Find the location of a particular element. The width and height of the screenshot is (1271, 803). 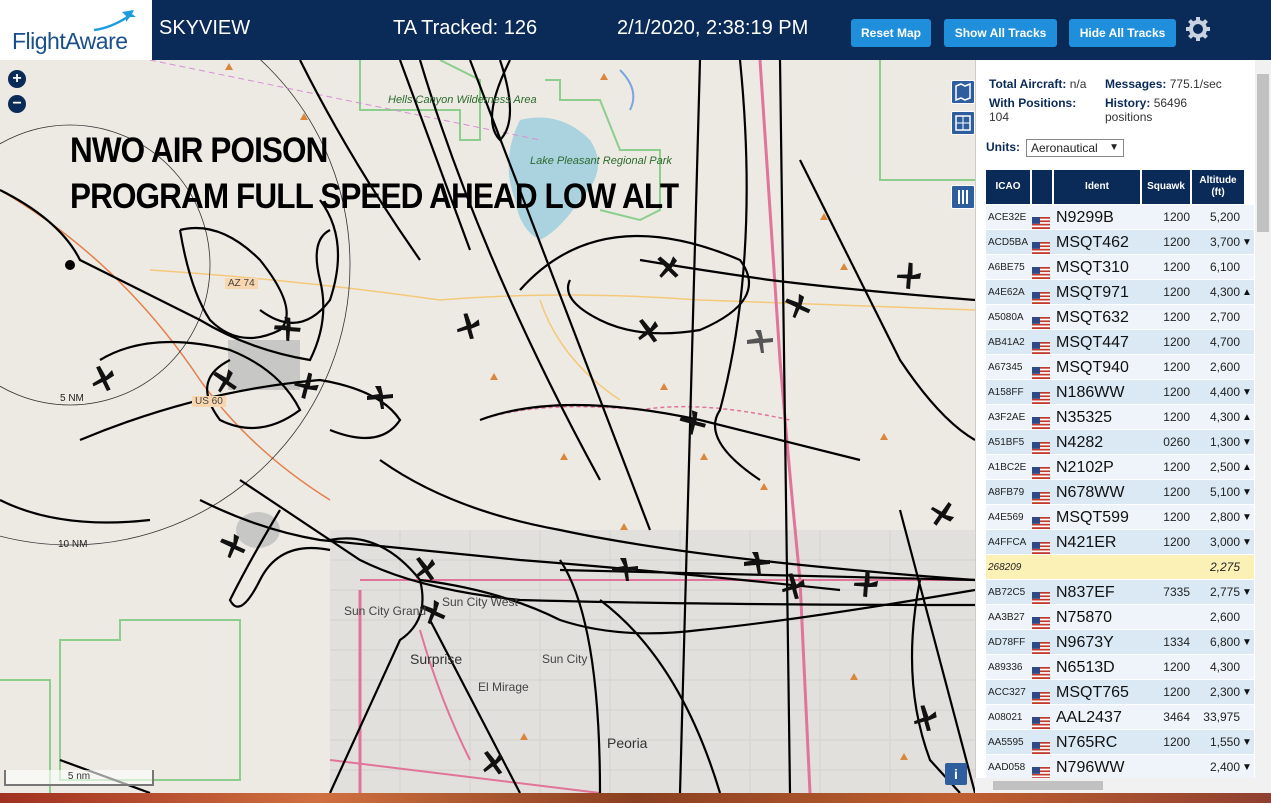

column-header-ident: Ident is located at coordinates (1097, 187).